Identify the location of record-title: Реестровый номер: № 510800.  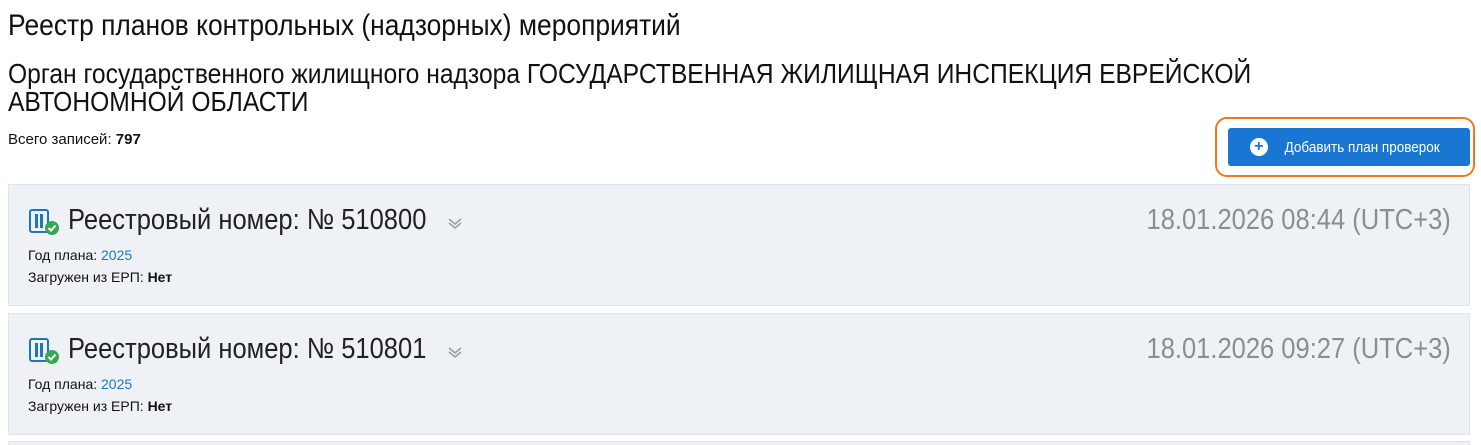
(247, 220).